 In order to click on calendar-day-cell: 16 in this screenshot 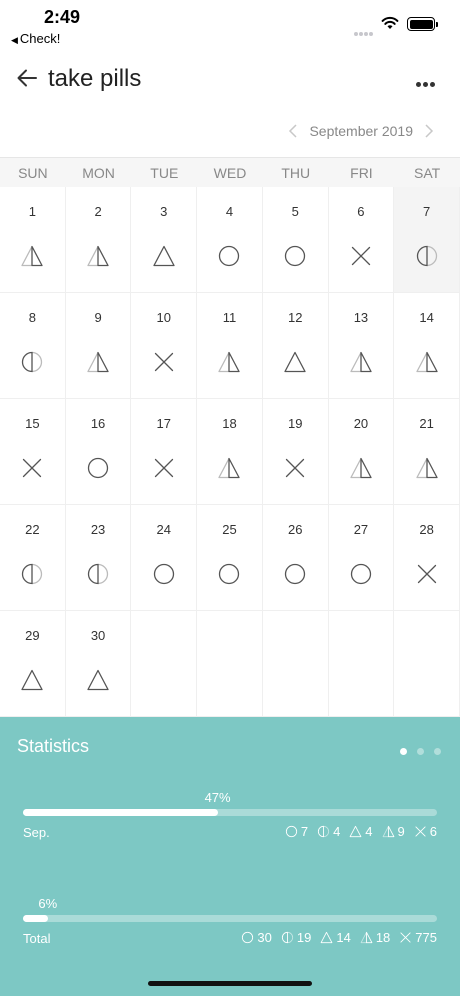, I will do `click(98, 452)`.